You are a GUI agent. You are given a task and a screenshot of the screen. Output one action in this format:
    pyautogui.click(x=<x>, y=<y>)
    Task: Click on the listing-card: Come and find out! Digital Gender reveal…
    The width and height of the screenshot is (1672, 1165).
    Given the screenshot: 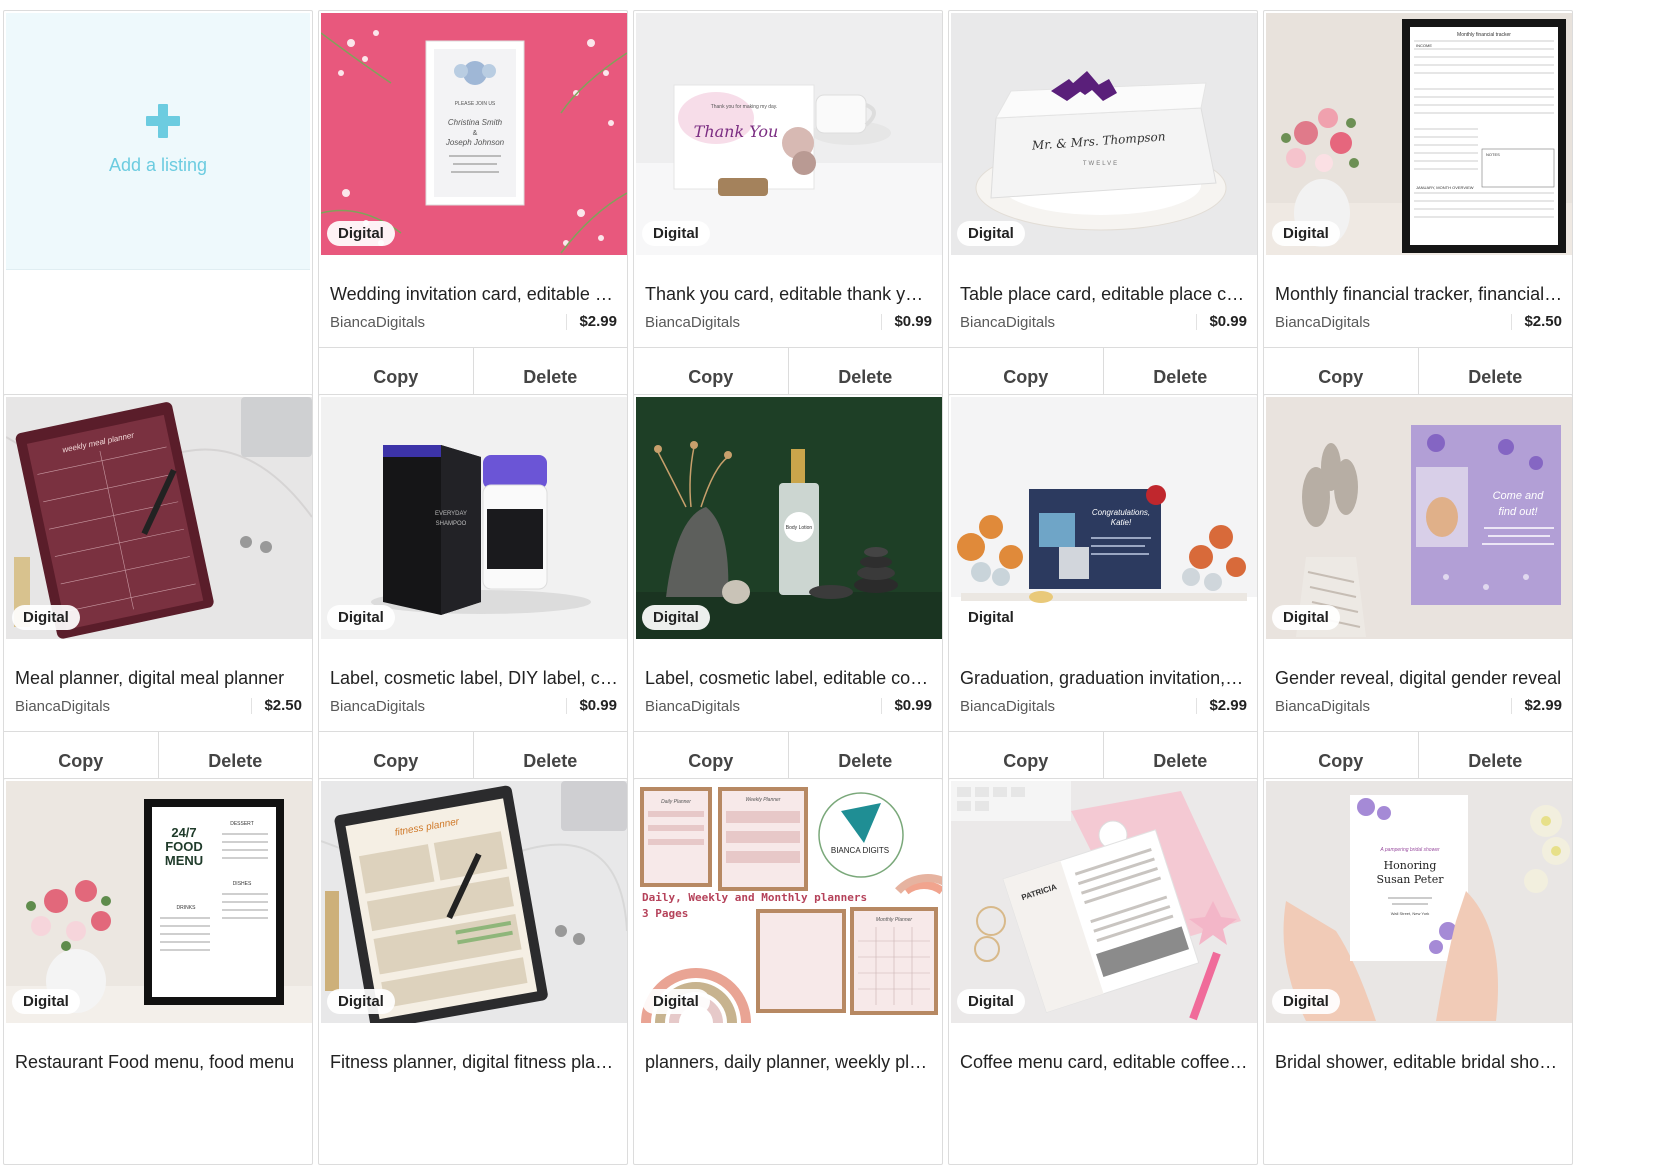 What is the action you would take?
    pyautogui.click(x=1418, y=592)
    